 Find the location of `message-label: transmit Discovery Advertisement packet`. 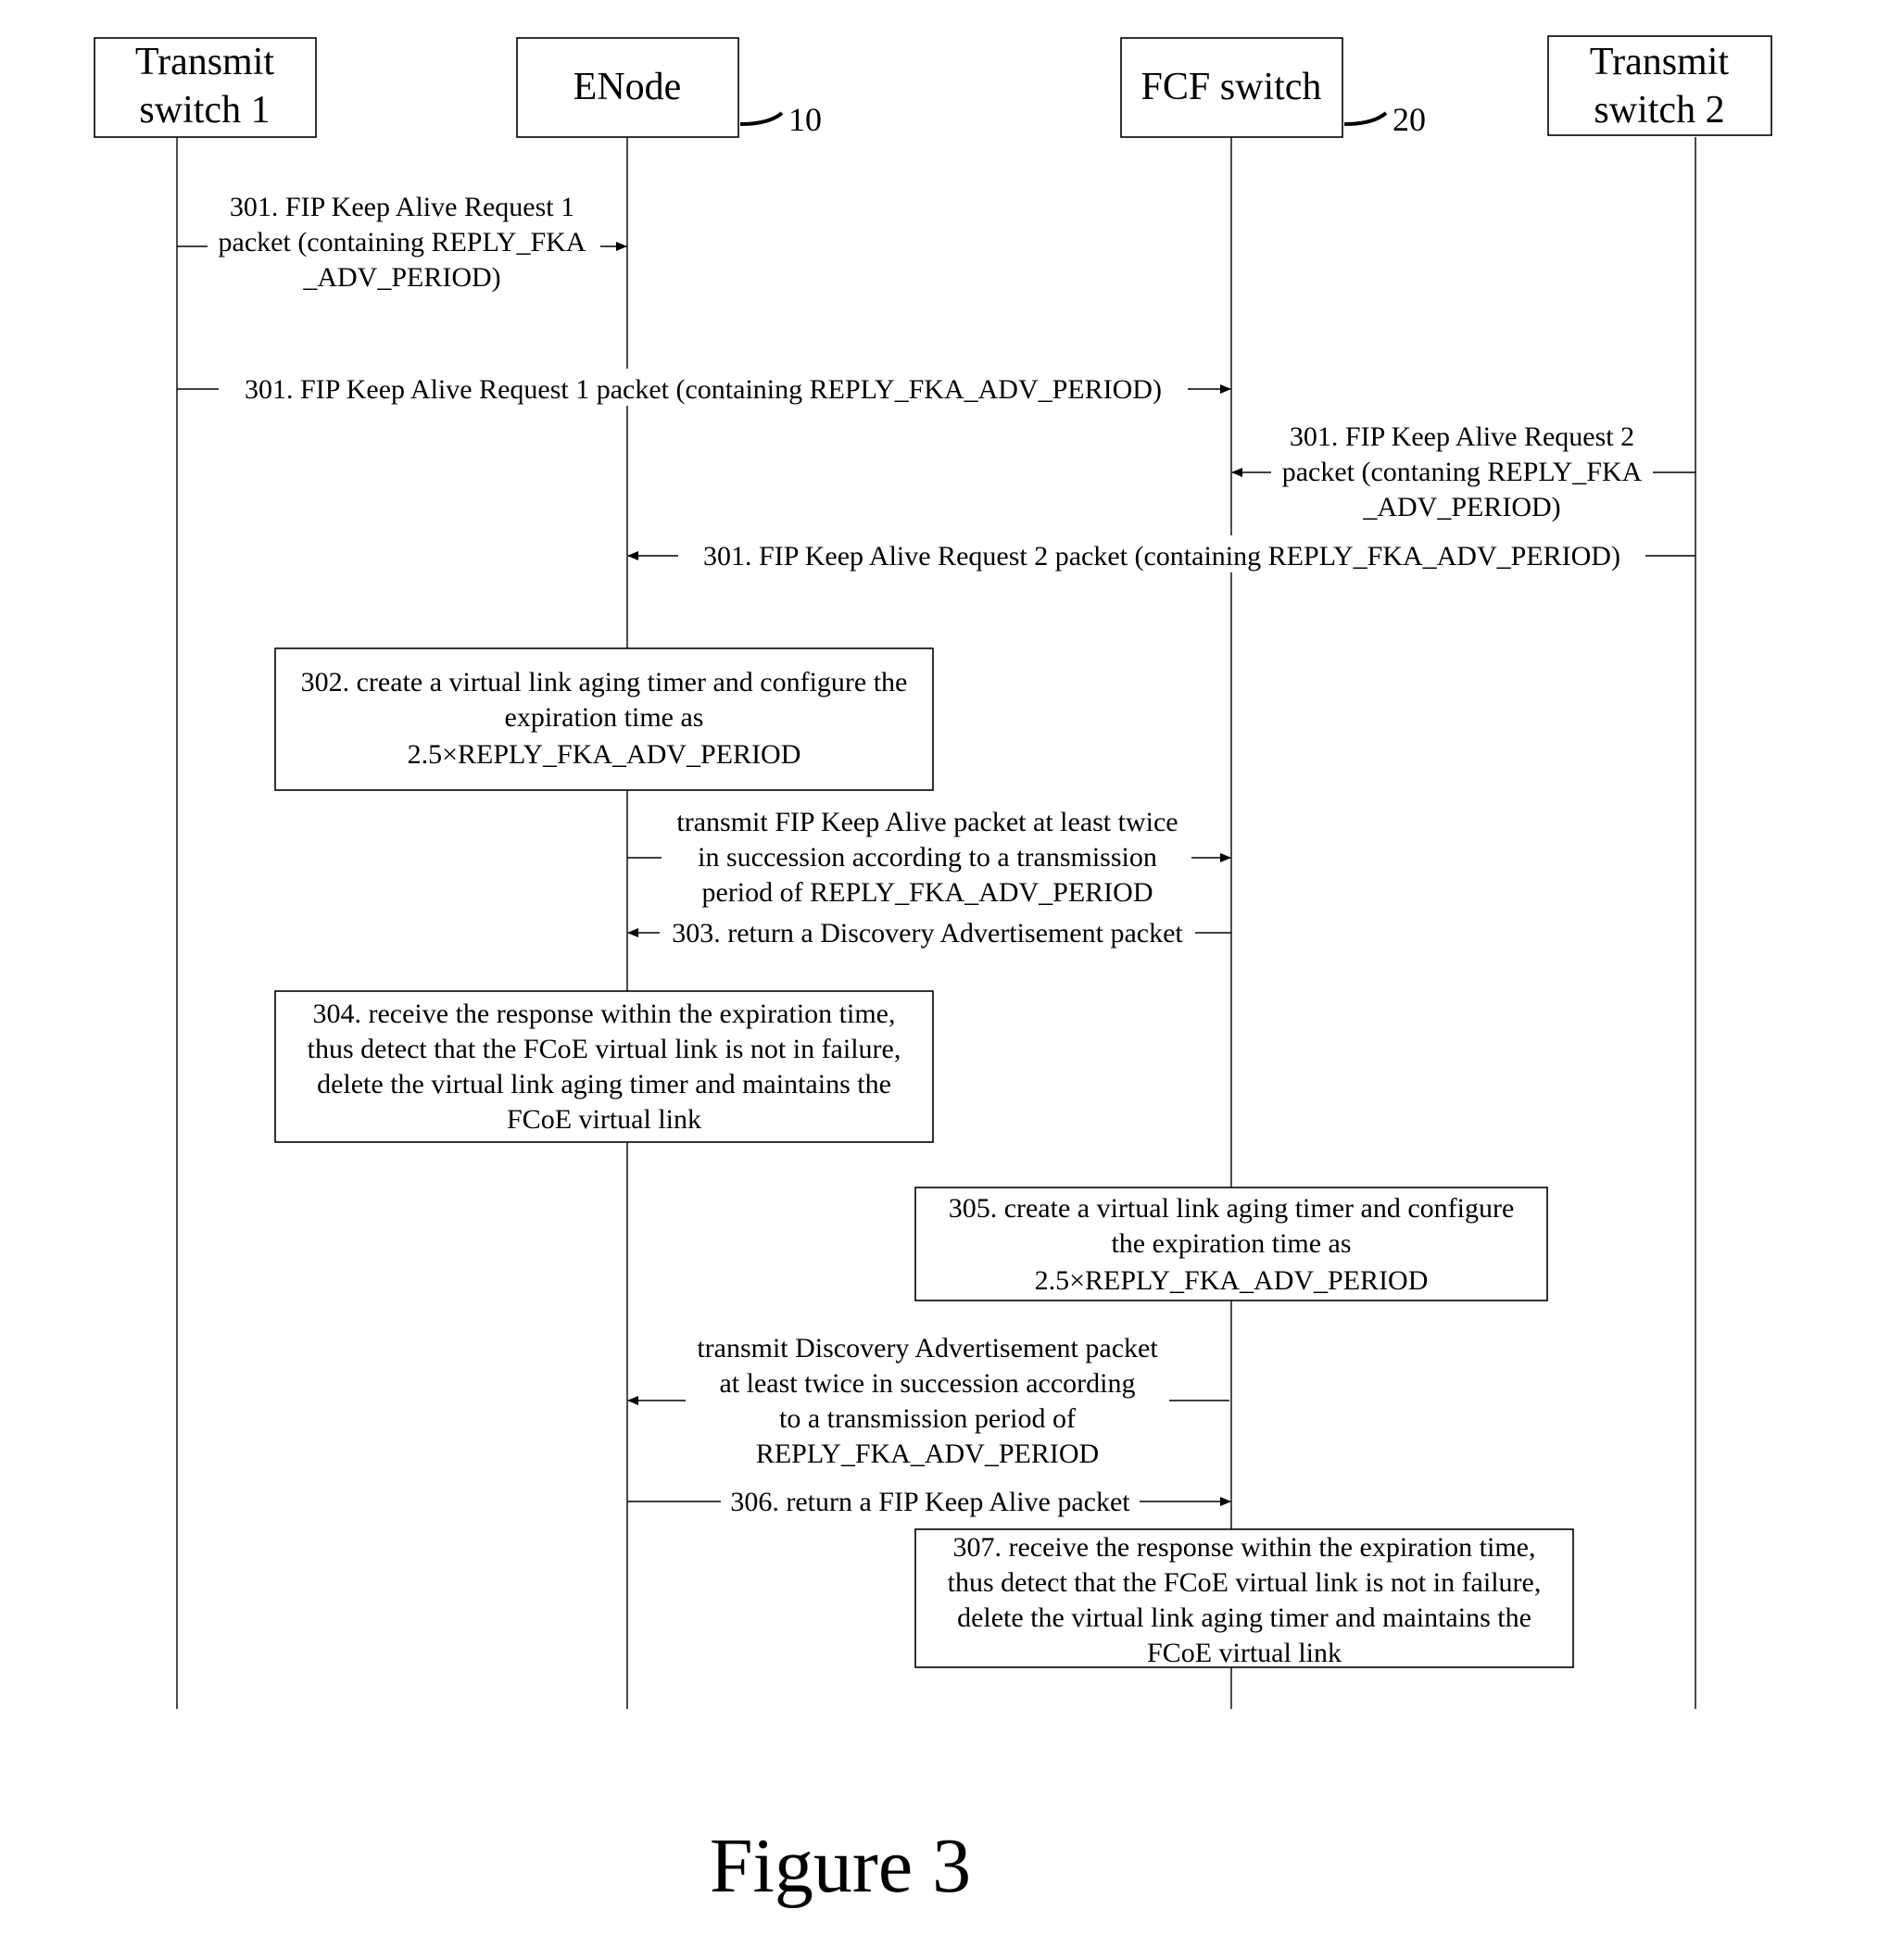

message-label: transmit Discovery Advertisement packet is located at coordinates (927, 1348).